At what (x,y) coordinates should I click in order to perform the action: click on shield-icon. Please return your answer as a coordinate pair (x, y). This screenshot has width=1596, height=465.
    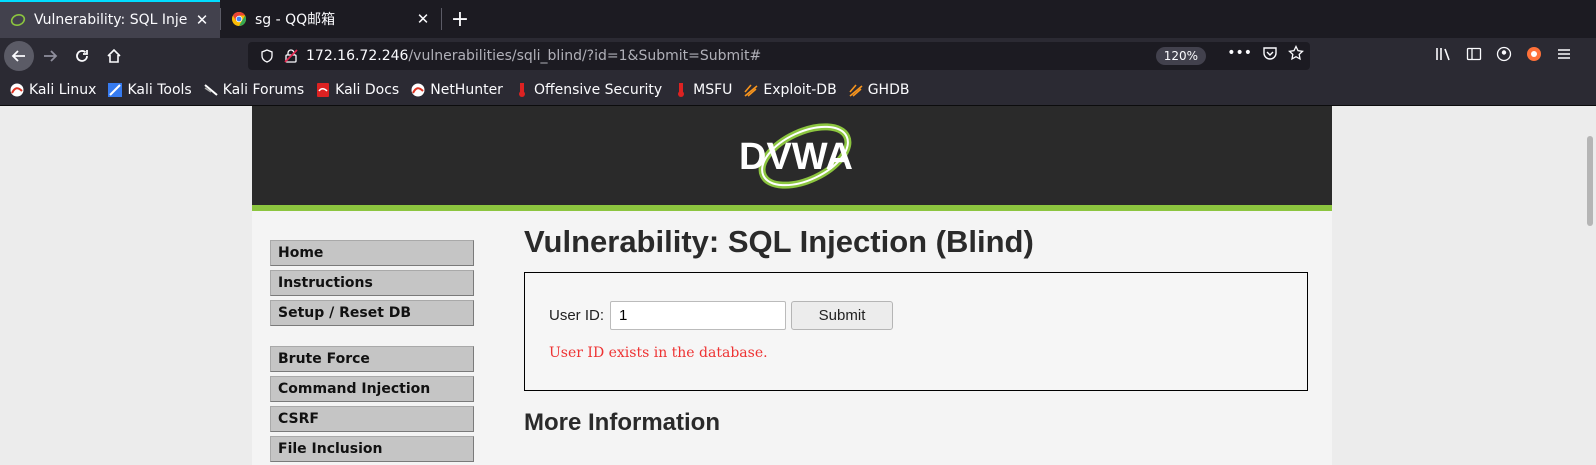
    Looking at the image, I should click on (267, 56).